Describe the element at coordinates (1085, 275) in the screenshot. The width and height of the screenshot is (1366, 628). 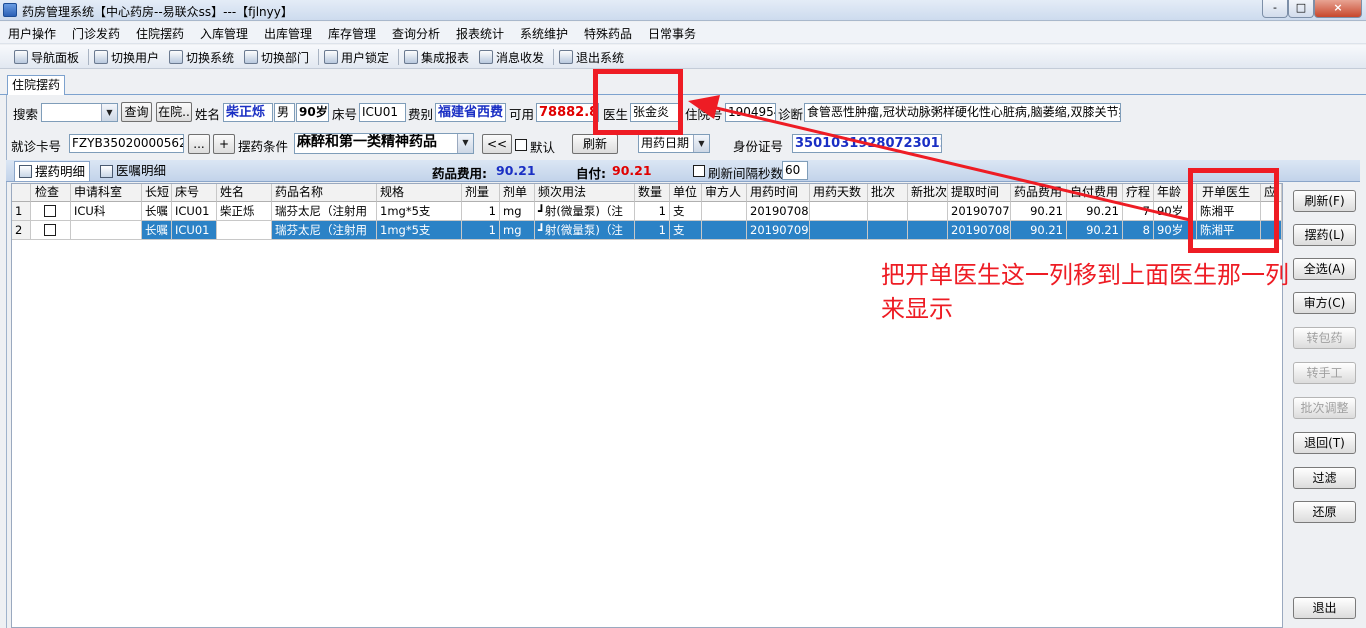
I see `annotation-note-line1: 把开单医生这一列移到上面医生那一列` at that location.